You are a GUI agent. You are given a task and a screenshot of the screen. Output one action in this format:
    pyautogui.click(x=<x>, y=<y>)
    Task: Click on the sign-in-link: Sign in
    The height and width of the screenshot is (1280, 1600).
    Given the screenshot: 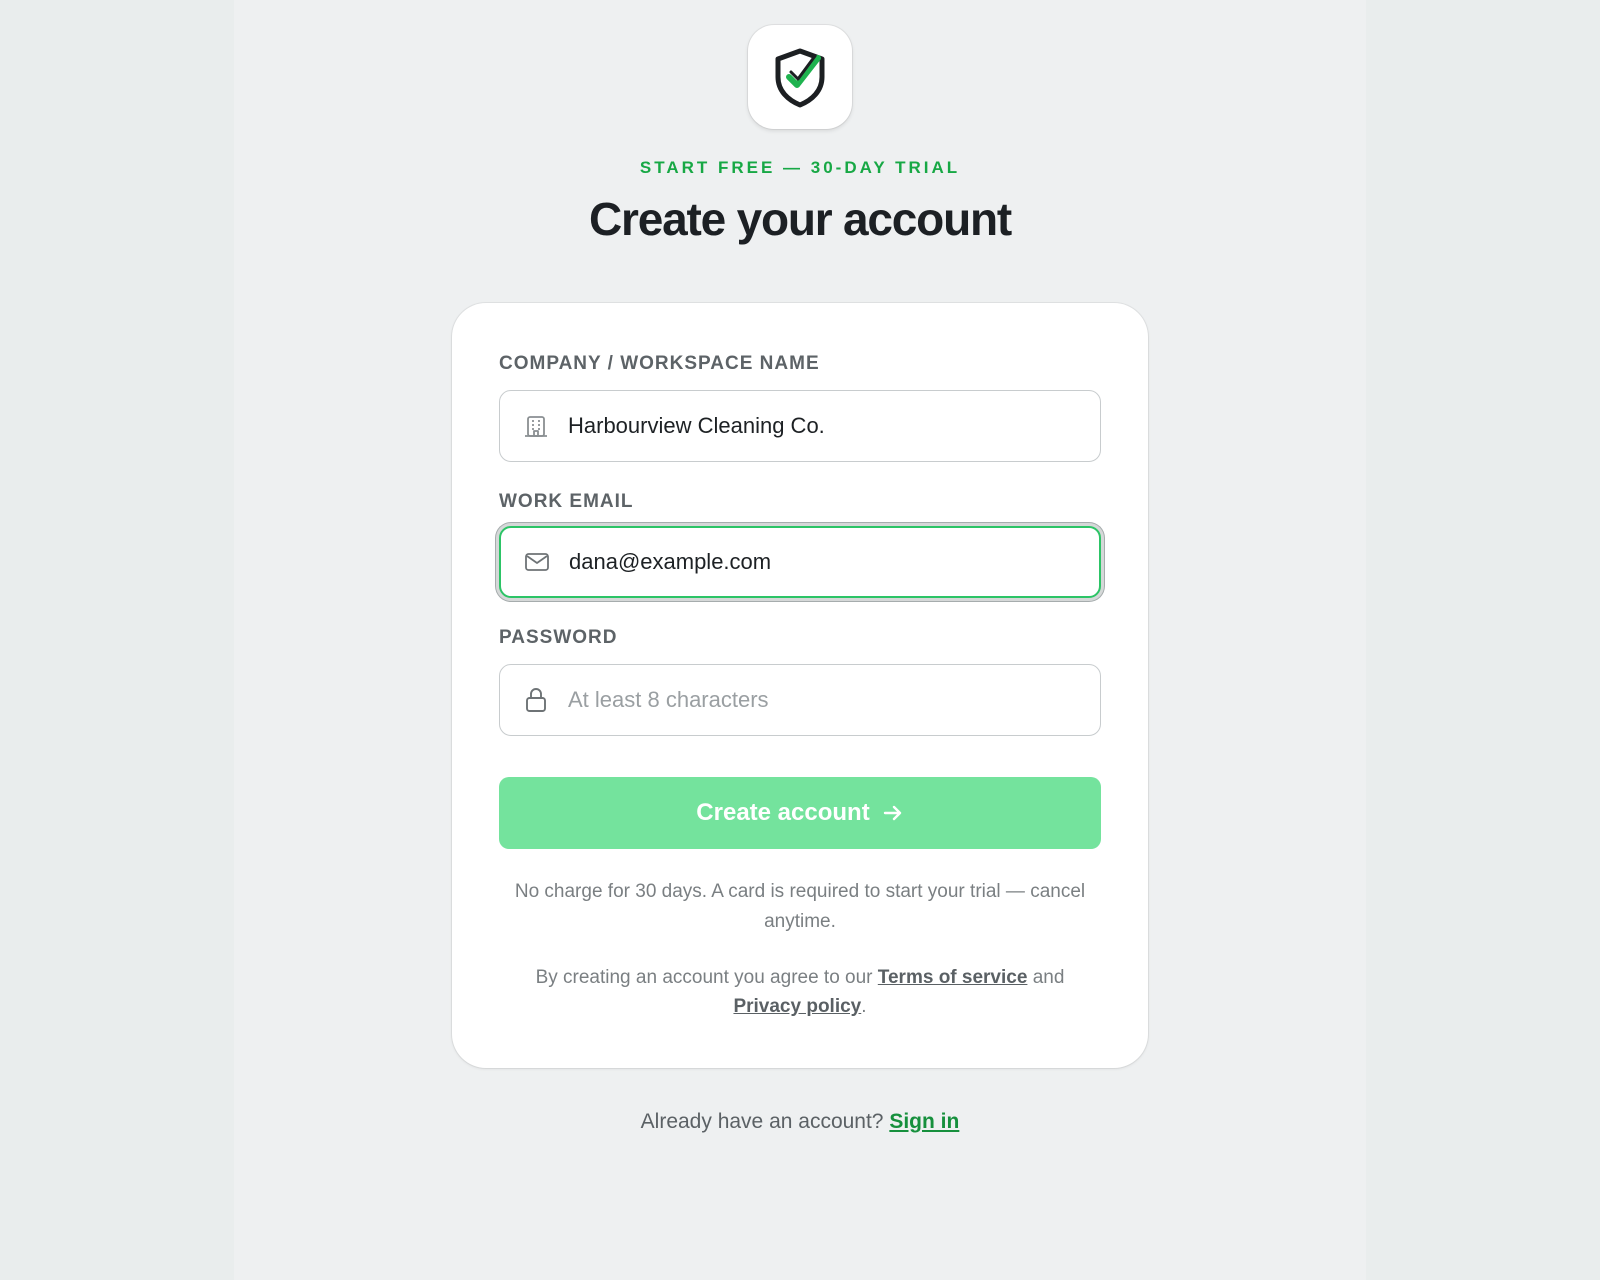 What is the action you would take?
    pyautogui.click(x=924, y=1121)
    